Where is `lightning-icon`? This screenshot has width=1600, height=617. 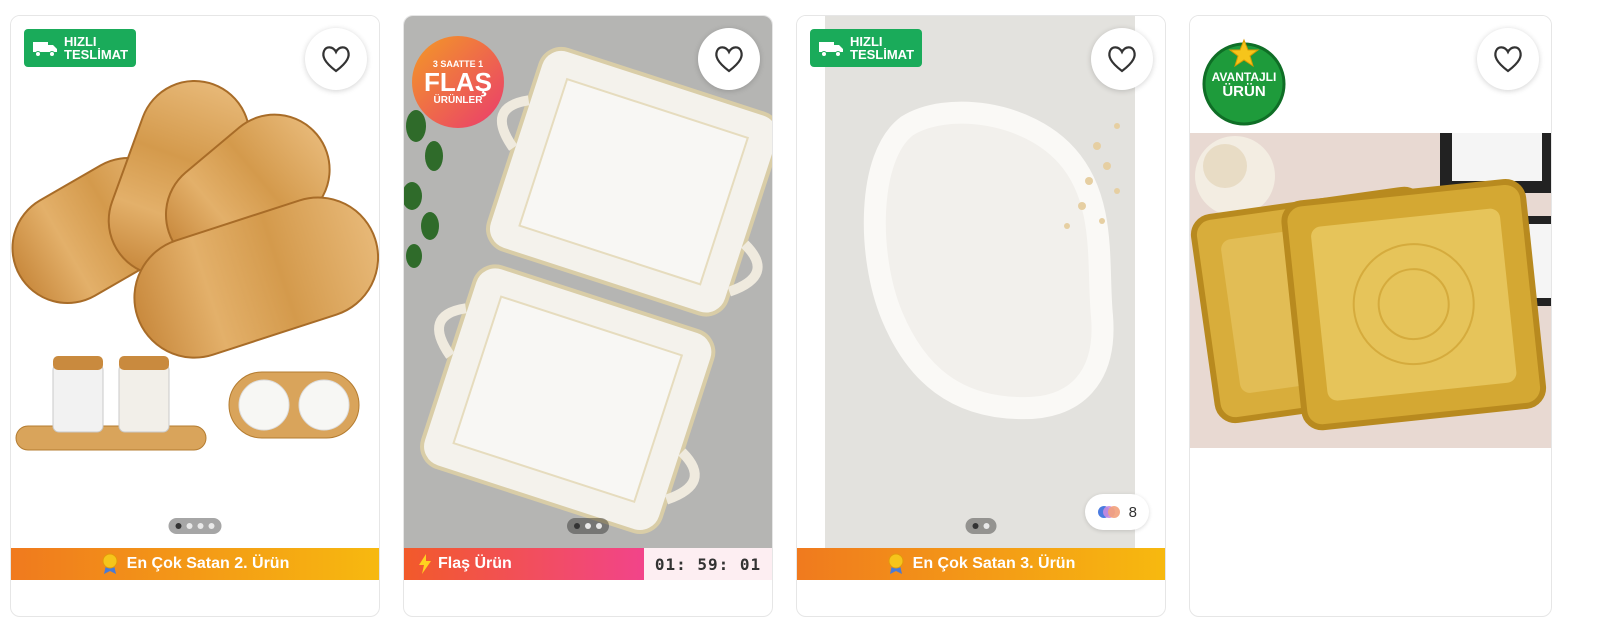
lightning-icon is located at coordinates (425, 564).